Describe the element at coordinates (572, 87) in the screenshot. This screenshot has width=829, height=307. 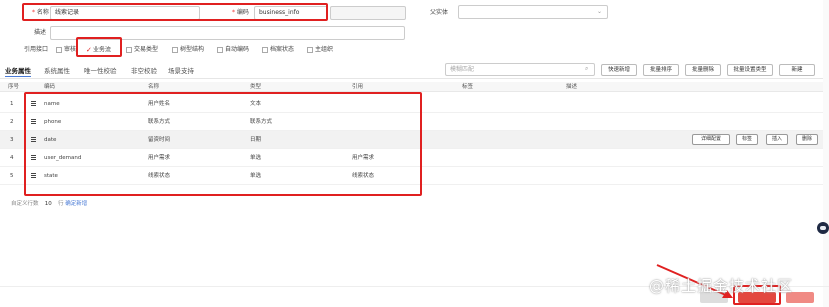
I see `header-desc: 描述` at that location.